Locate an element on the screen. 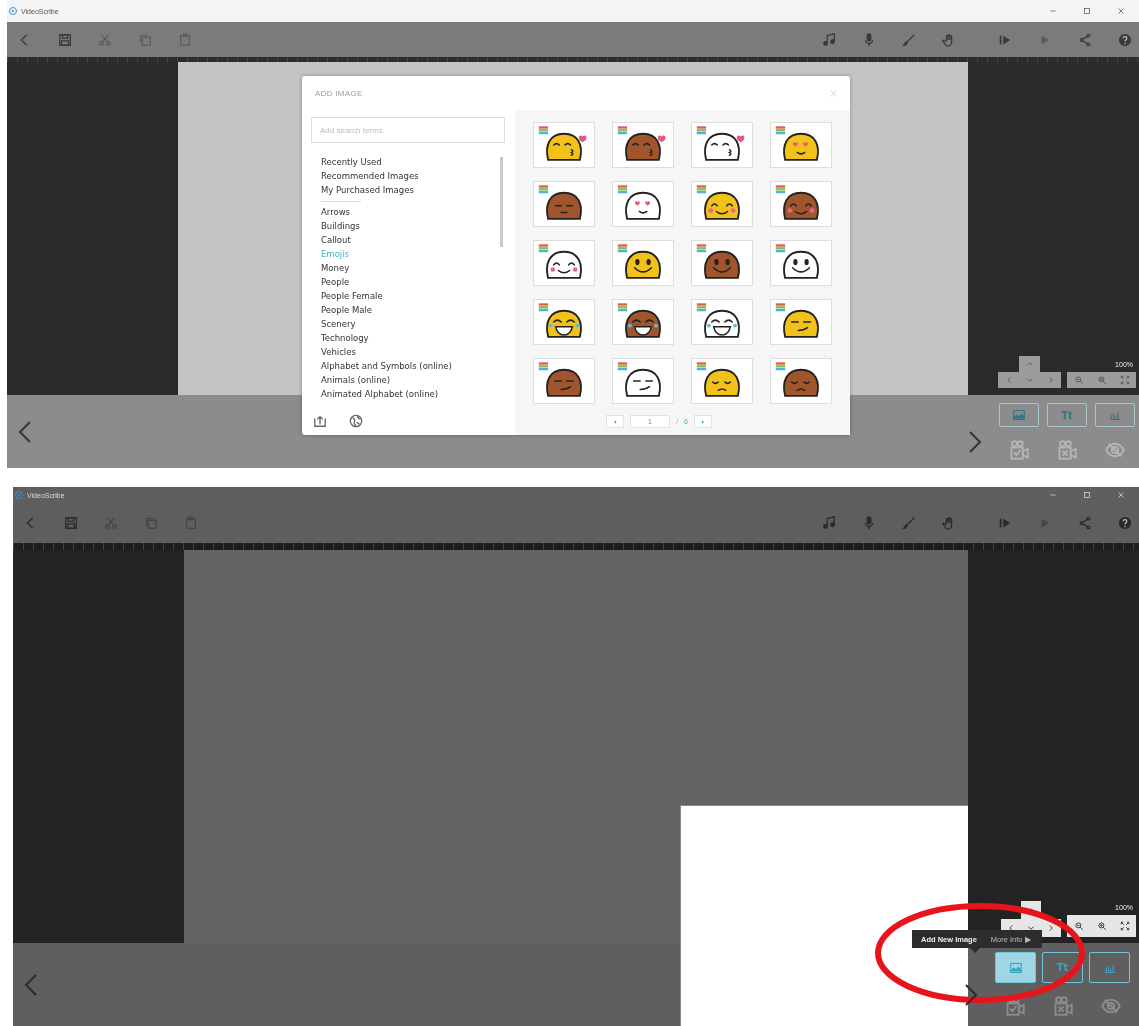 Image resolution: width=1139 pixels, height=1026 pixels. globe-icon is located at coordinates (356, 421).